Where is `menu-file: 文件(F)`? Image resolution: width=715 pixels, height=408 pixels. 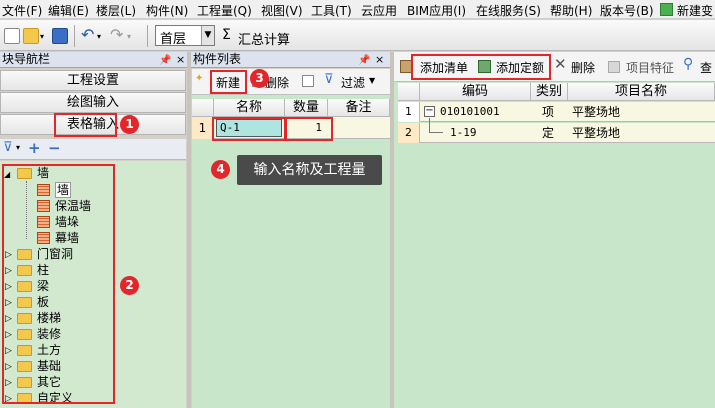
menu-file: 文件(F) is located at coordinates (22, 10).